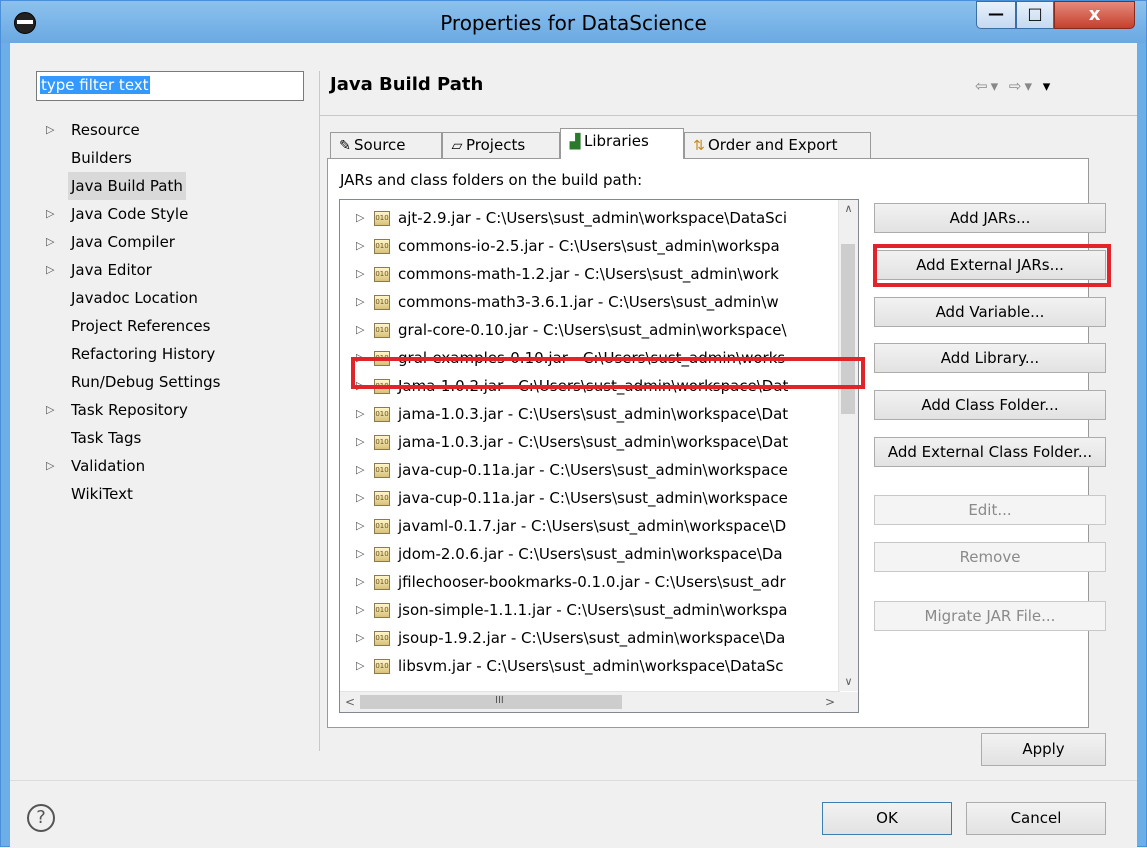 The height and width of the screenshot is (848, 1147). I want to click on remove-button: Remove, so click(990, 557).